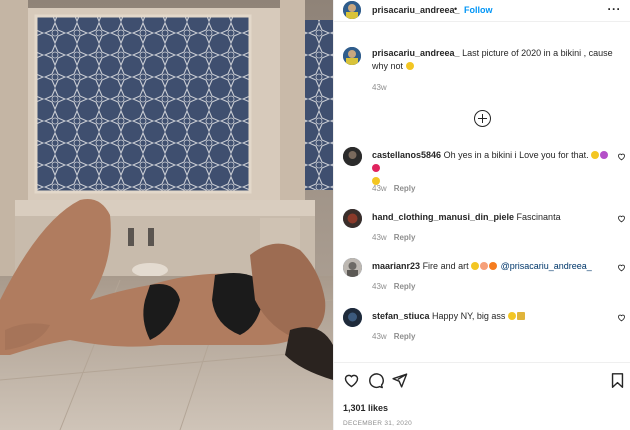 This screenshot has height=430, width=630. Describe the element at coordinates (352, 10) in the screenshot. I see `author-avatar` at that location.